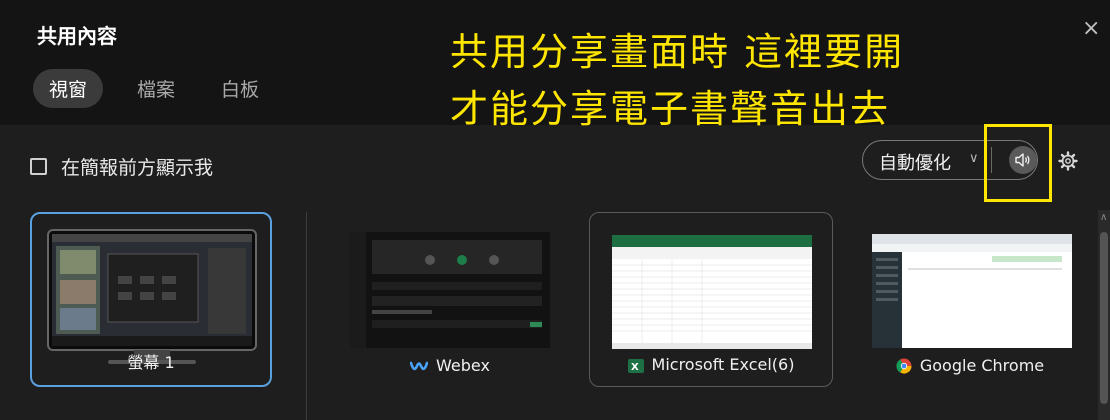 The width and height of the screenshot is (1110, 420). What do you see at coordinates (463, 365) in the screenshot?
I see `share-card-name: Webex` at bounding box center [463, 365].